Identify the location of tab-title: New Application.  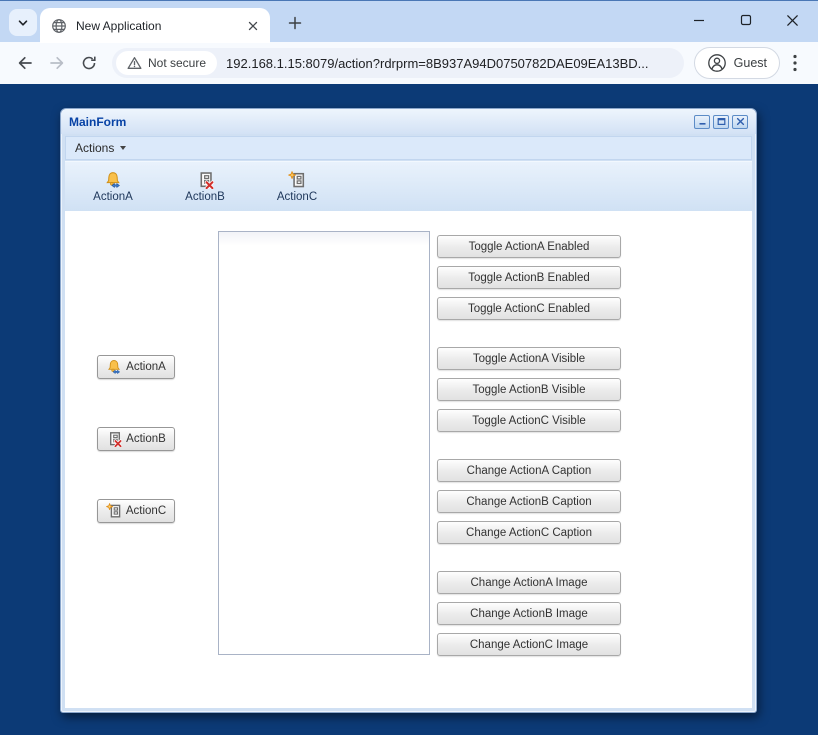
(119, 25).